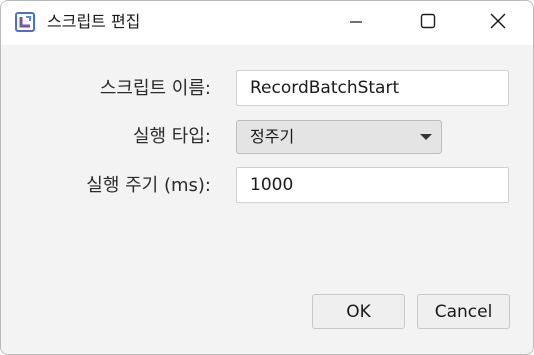  Describe the element at coordinates (463, 311) in the screenshot. I see `cancel-button: Cancel` at that location.